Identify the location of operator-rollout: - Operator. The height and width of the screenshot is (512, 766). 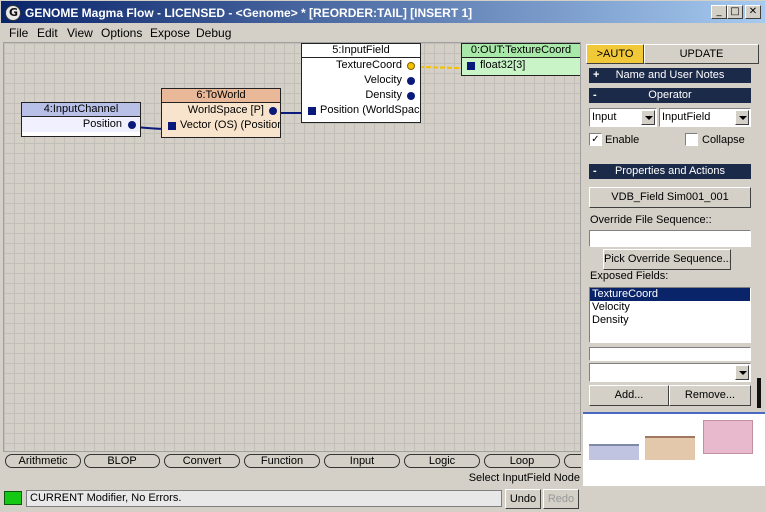
(670, 95).